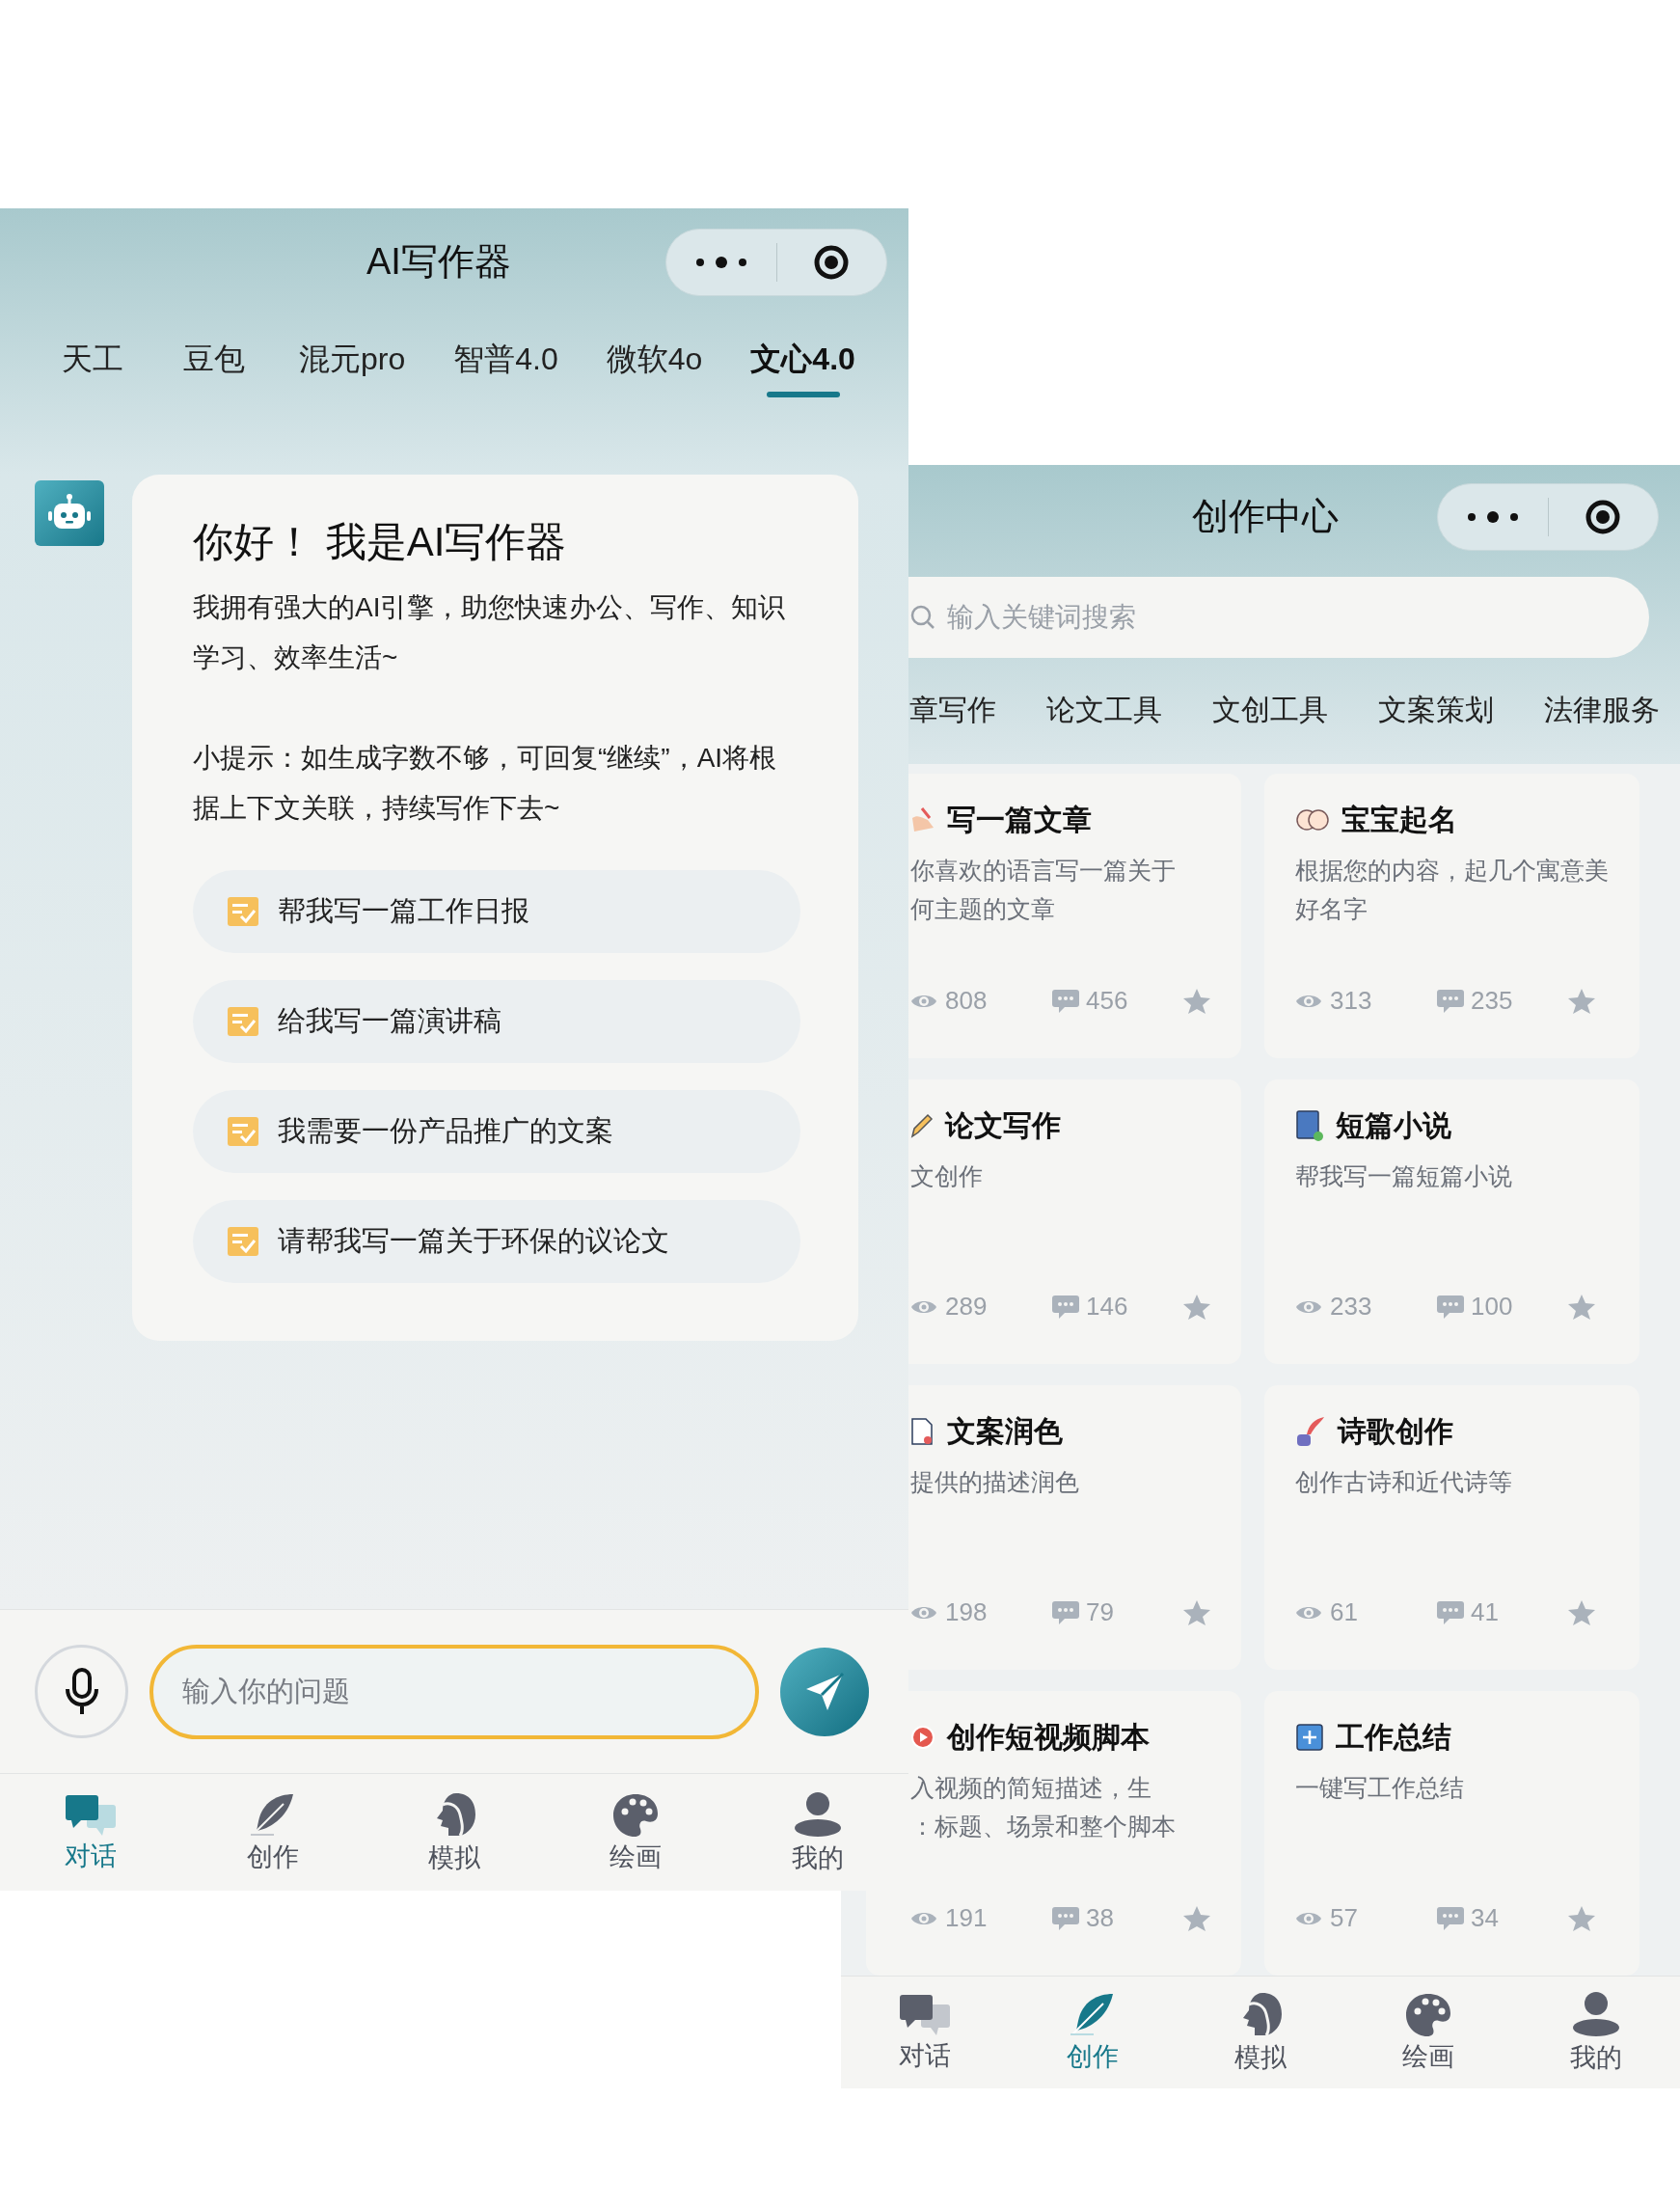 The image size is (1680, 2209). What do you see at coordinates (1031, 1788) in the screenshot?
I see `card-description: 入视频的简短描述，生` at bounding box center [1031, 1788].